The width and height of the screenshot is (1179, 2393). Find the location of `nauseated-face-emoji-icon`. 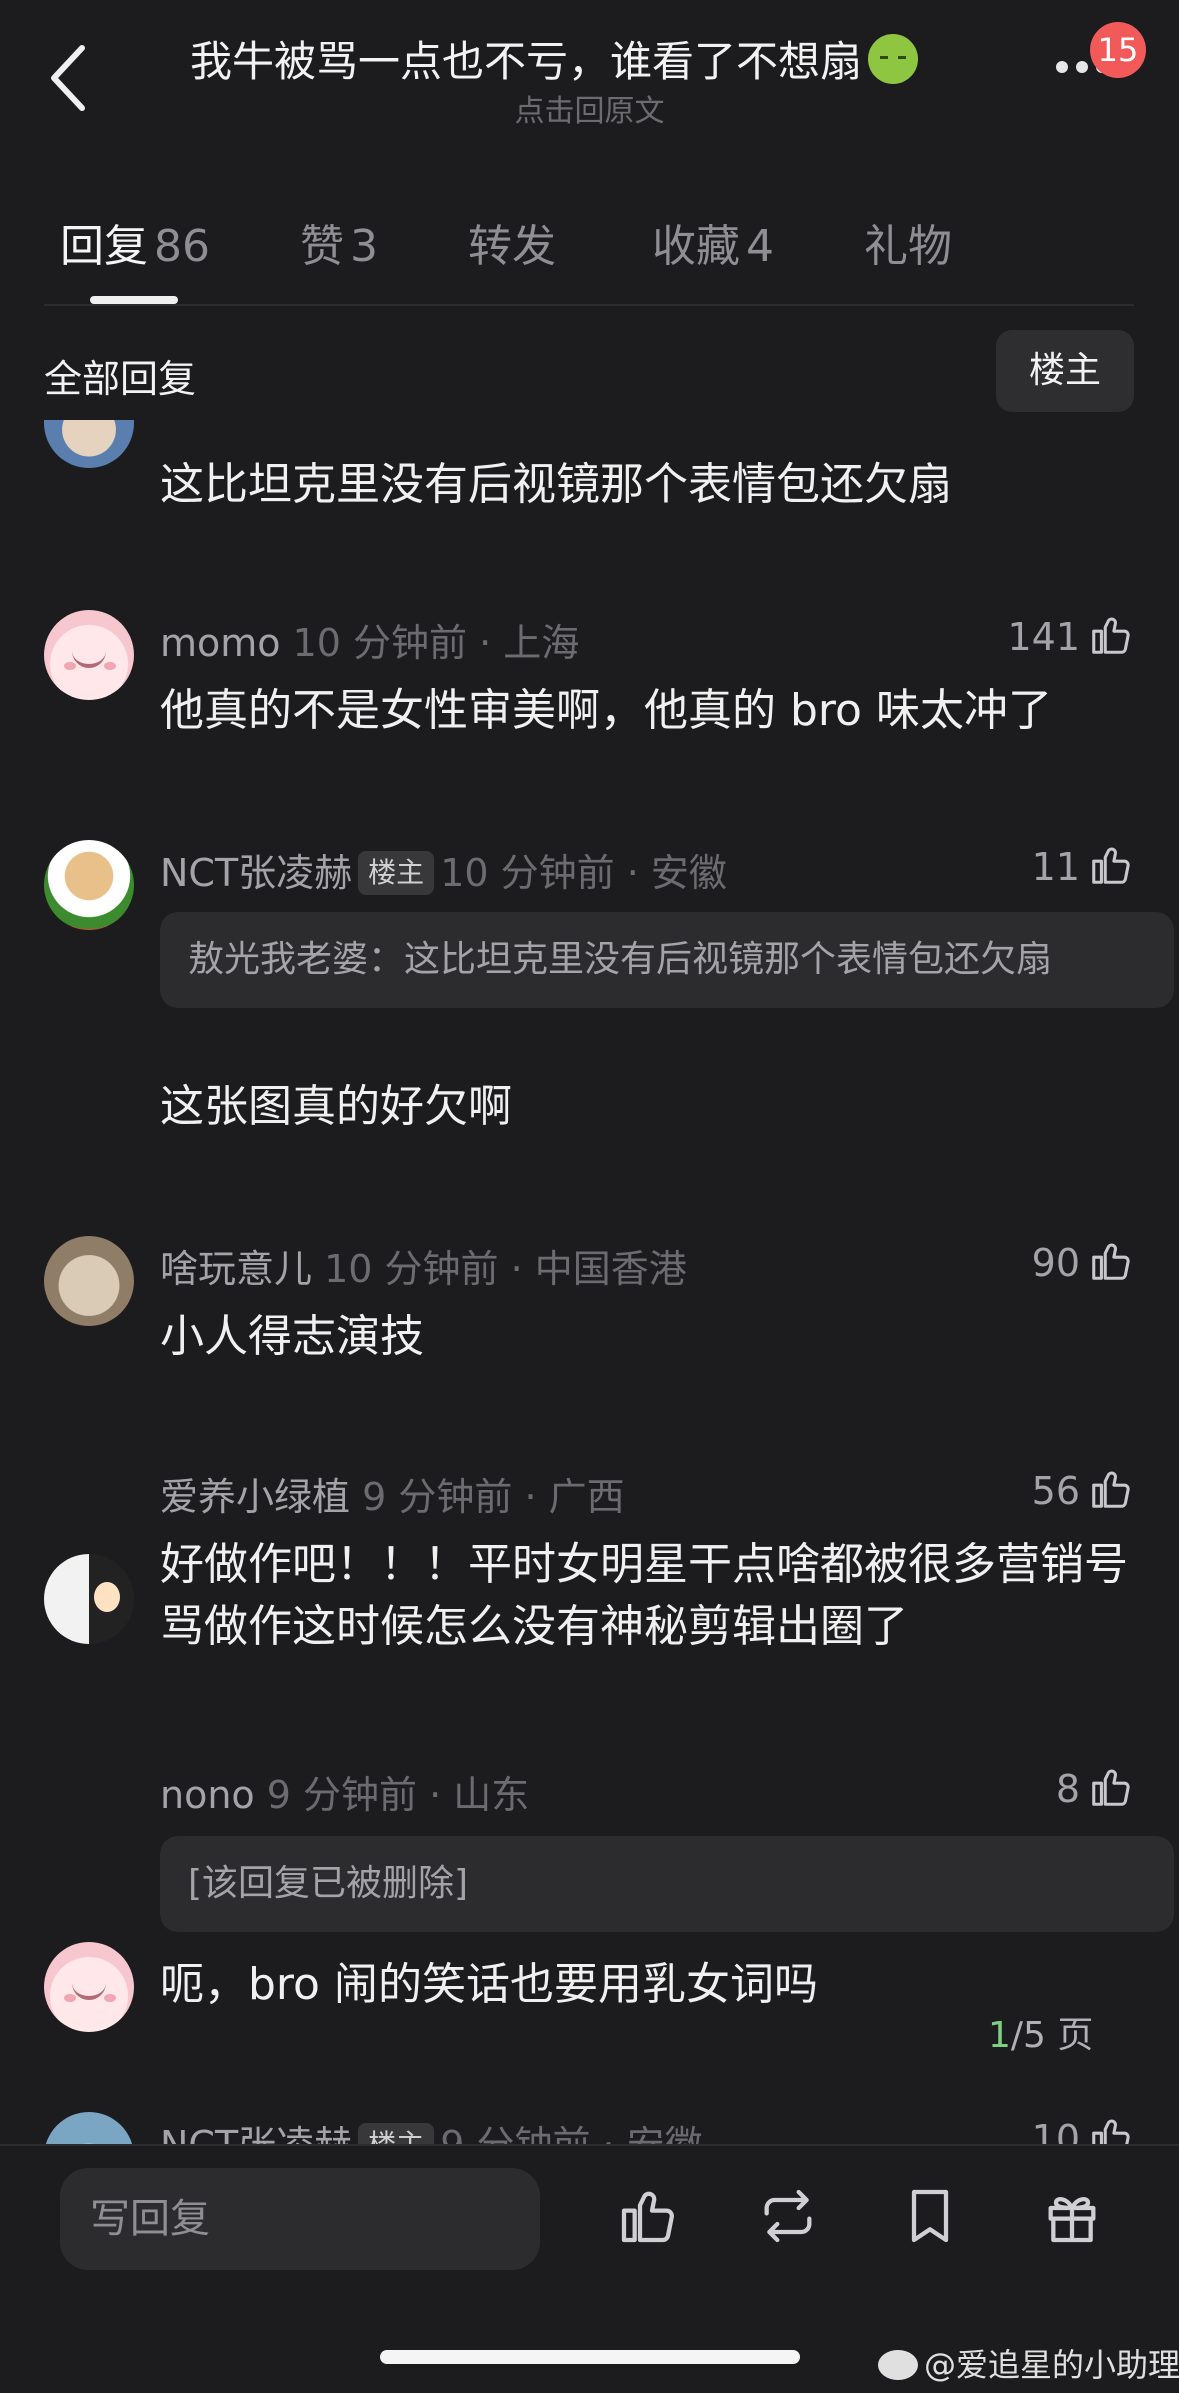

nauseated-face-emoji-icon is located at coordinates (893, 59).